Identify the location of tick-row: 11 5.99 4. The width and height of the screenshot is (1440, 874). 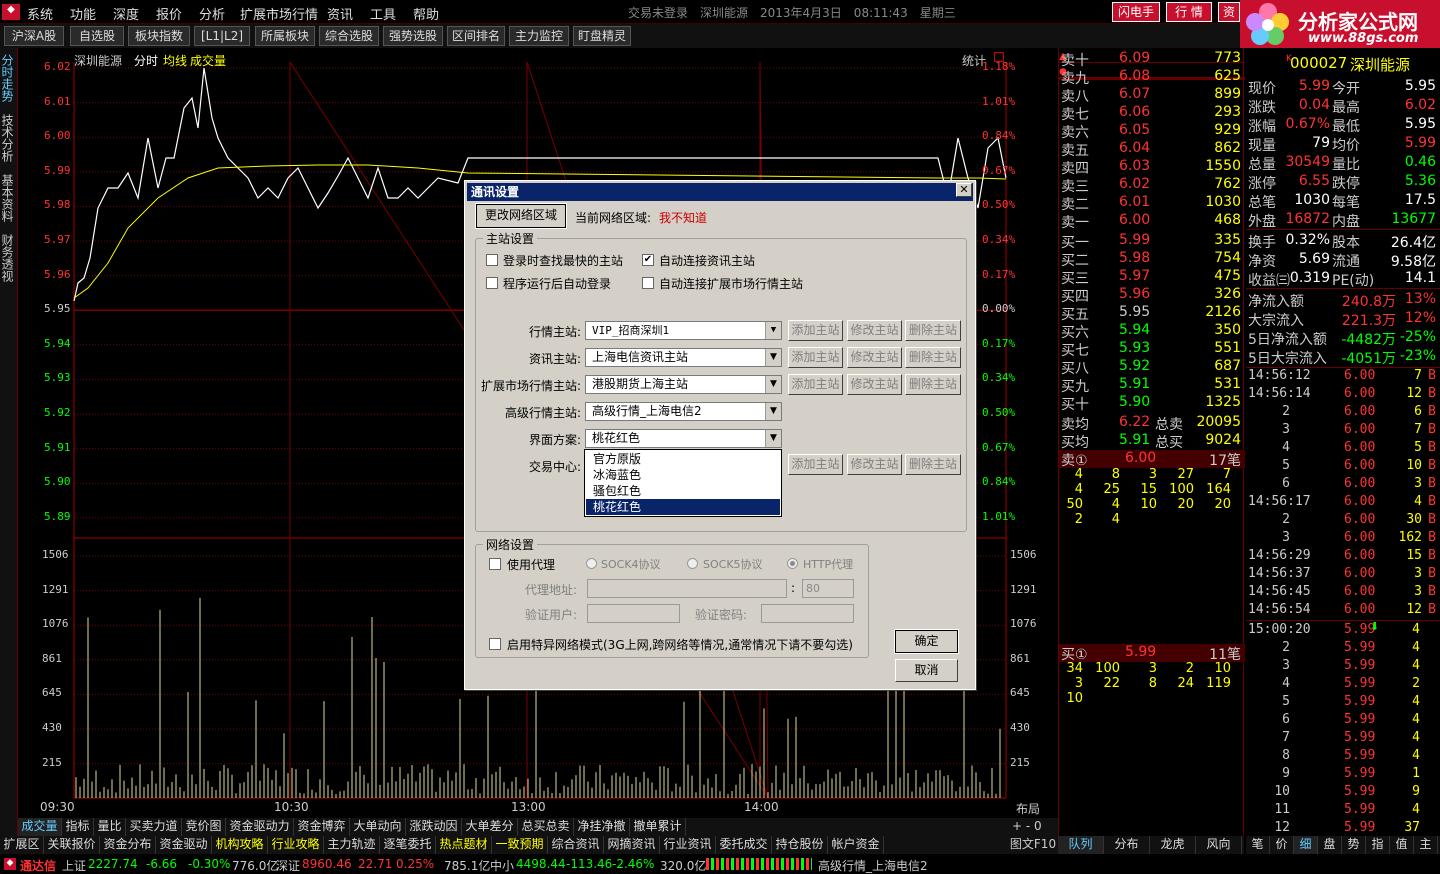
(1343, 811).